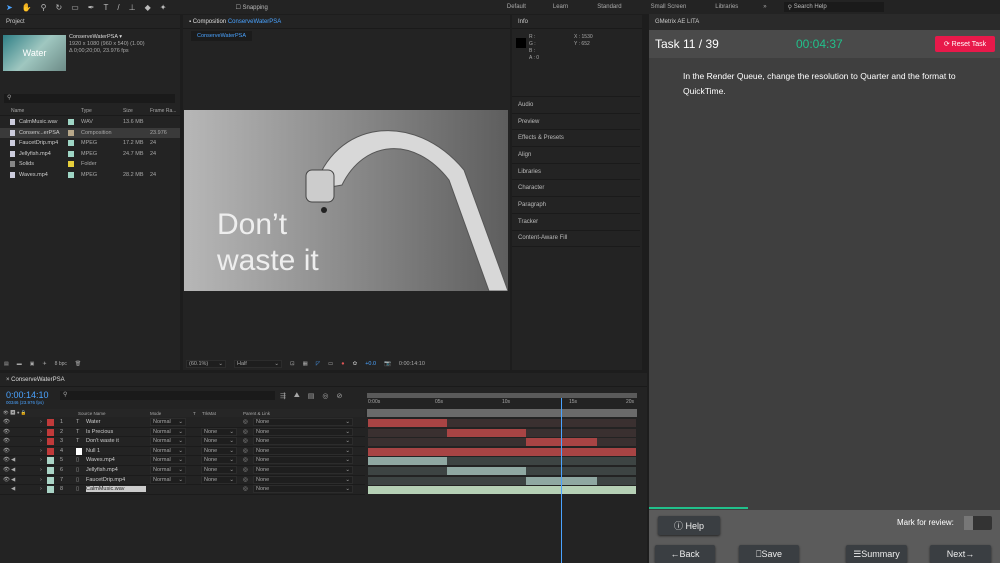  Describe the element at coordinates (102, 470) in the screenshot. I see `layer-name: Jellyfish.mp4` at that location.